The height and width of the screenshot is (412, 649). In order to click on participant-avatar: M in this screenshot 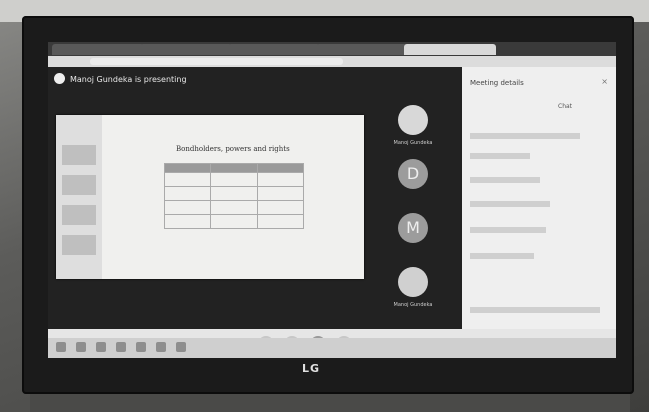, I will do `click(413, 228)`.